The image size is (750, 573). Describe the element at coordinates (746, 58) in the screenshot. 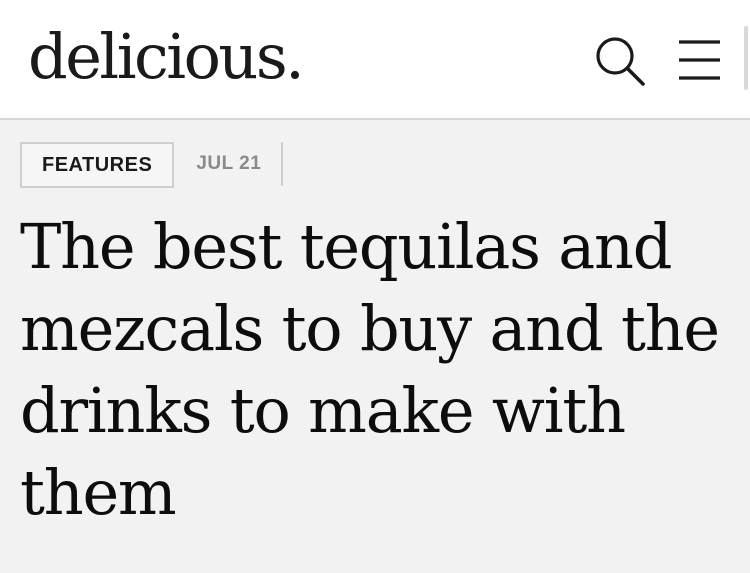

I see `scrollbar` at that location.